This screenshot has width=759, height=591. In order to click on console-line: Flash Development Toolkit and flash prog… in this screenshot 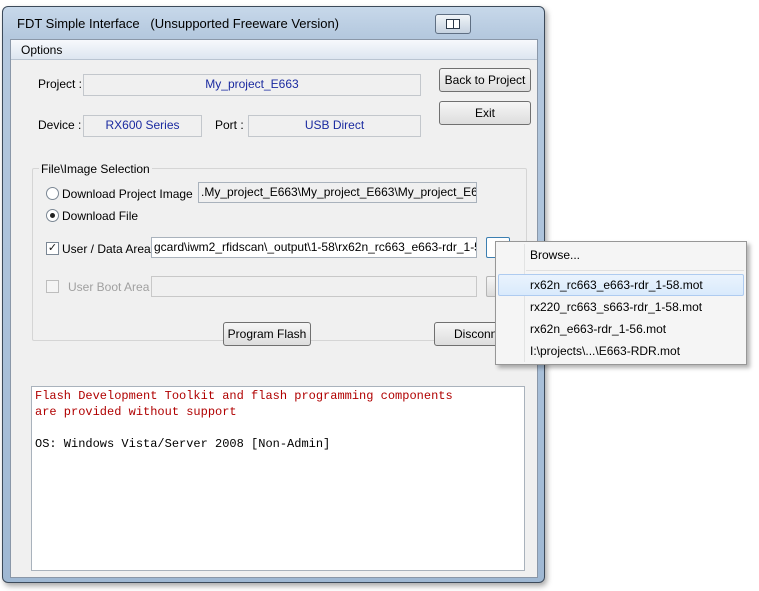, I will do `click(244, 396)`.